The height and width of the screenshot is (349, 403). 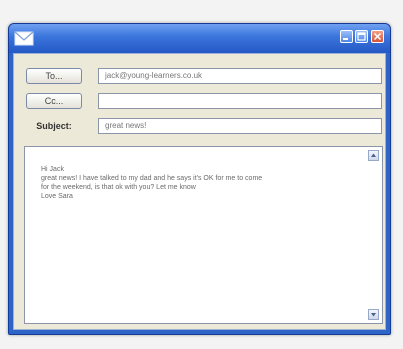 What do you see at coordinates (240, 76) in the screenshot?
I see `to-field: jack@young-learners.co.uk` at bounding box center [240, 76].